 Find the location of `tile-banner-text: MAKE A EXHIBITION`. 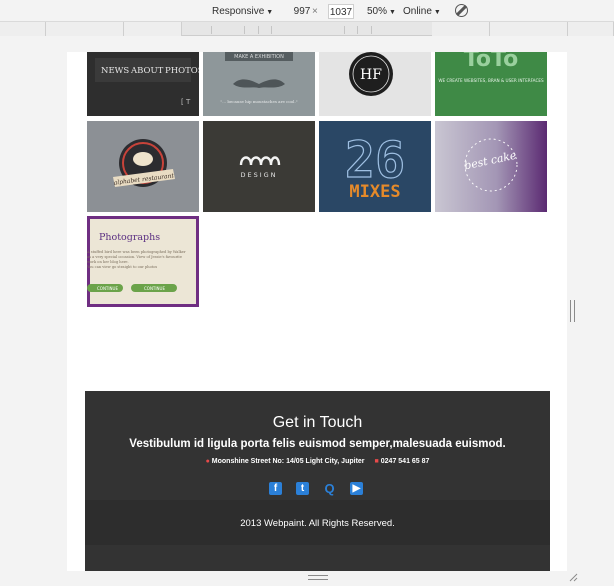

tile-banner-text: MAKE A EXHIBITION is located at coordinates (259, 57).